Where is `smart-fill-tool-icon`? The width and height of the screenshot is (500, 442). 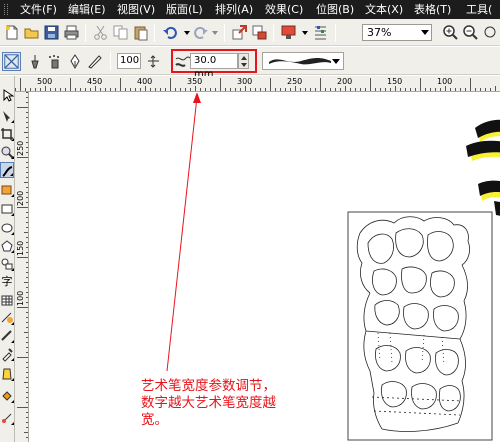 smart-fill-tool-icon is located at coordinates (7, 190).